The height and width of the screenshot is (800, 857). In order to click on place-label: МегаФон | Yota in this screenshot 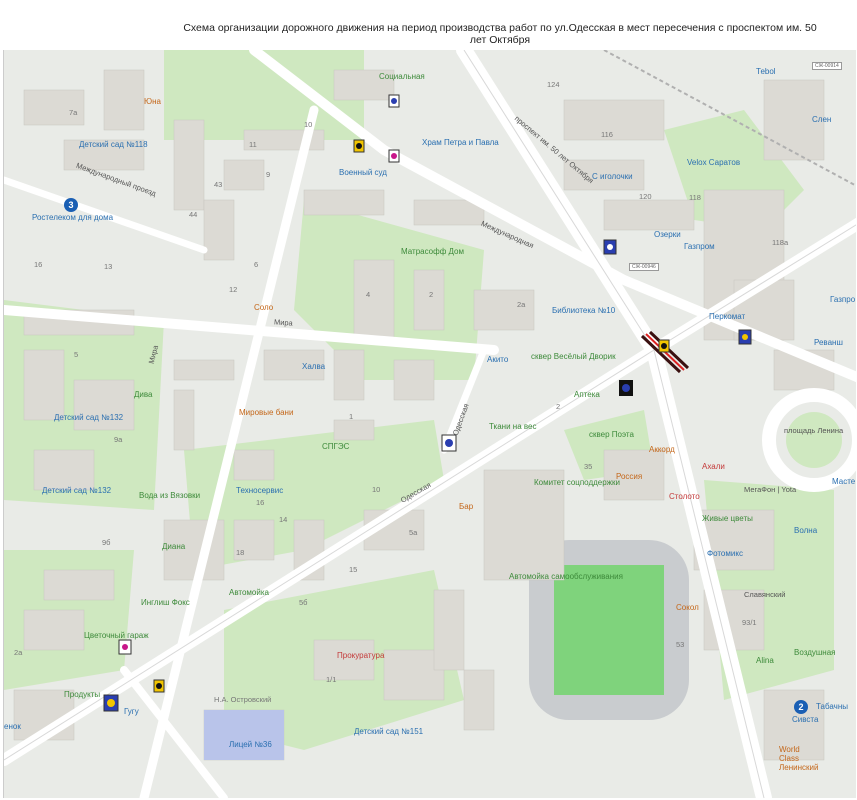, I will do `click(770, 489)`.